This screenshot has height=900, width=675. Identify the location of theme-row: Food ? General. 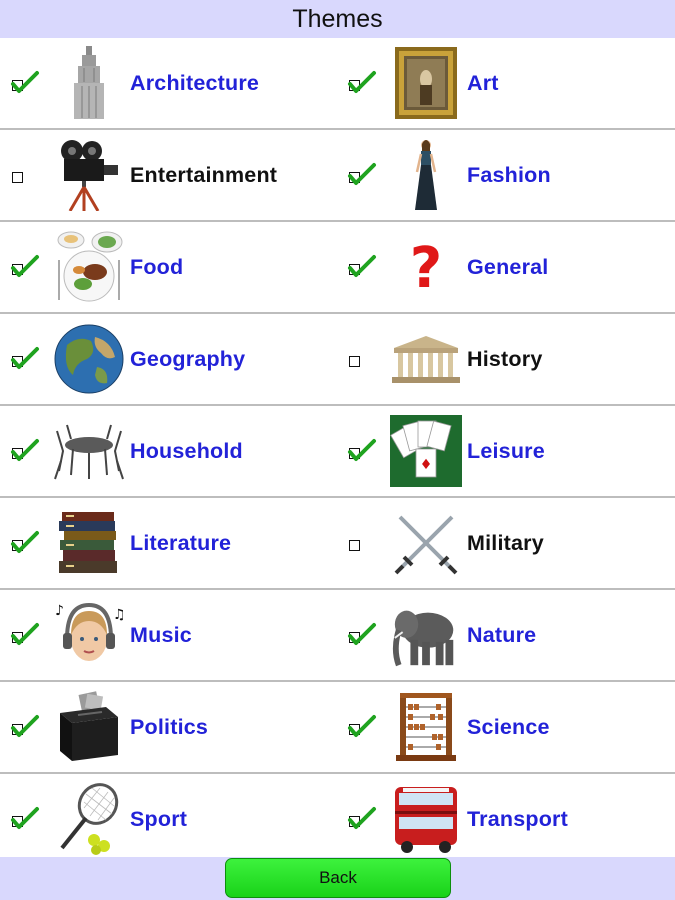
(337, 268).